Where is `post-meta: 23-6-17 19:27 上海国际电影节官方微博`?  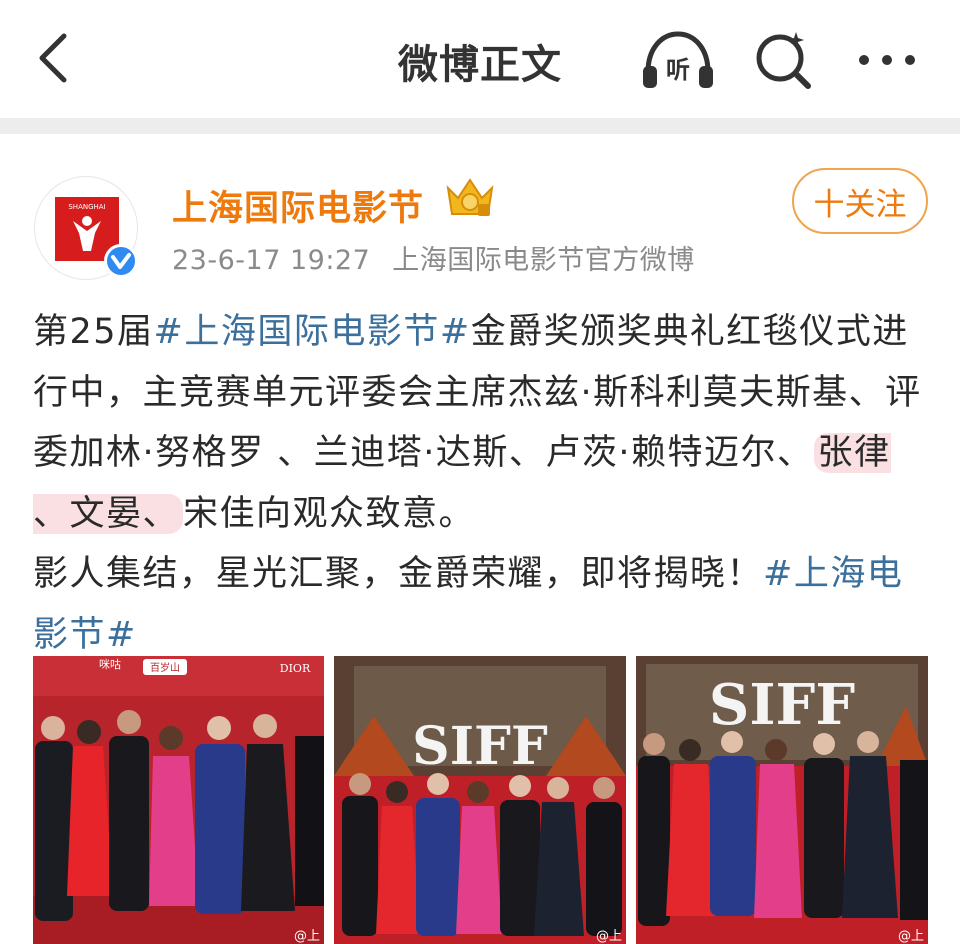 post-meta: 23-6-17 19:27 上海国际电影节官方微博 is located at coordinates (444, 257).